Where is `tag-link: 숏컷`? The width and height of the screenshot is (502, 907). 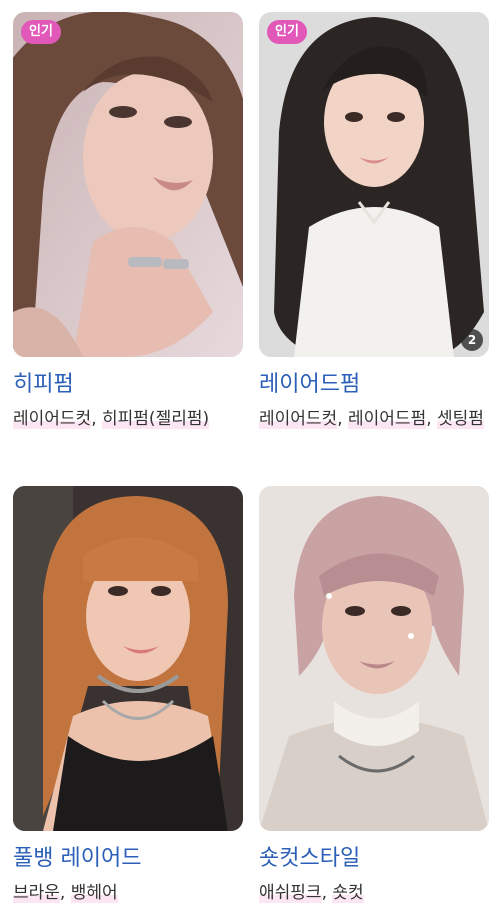 tag-link: 숏컷 is located at coordinates (348, 893).